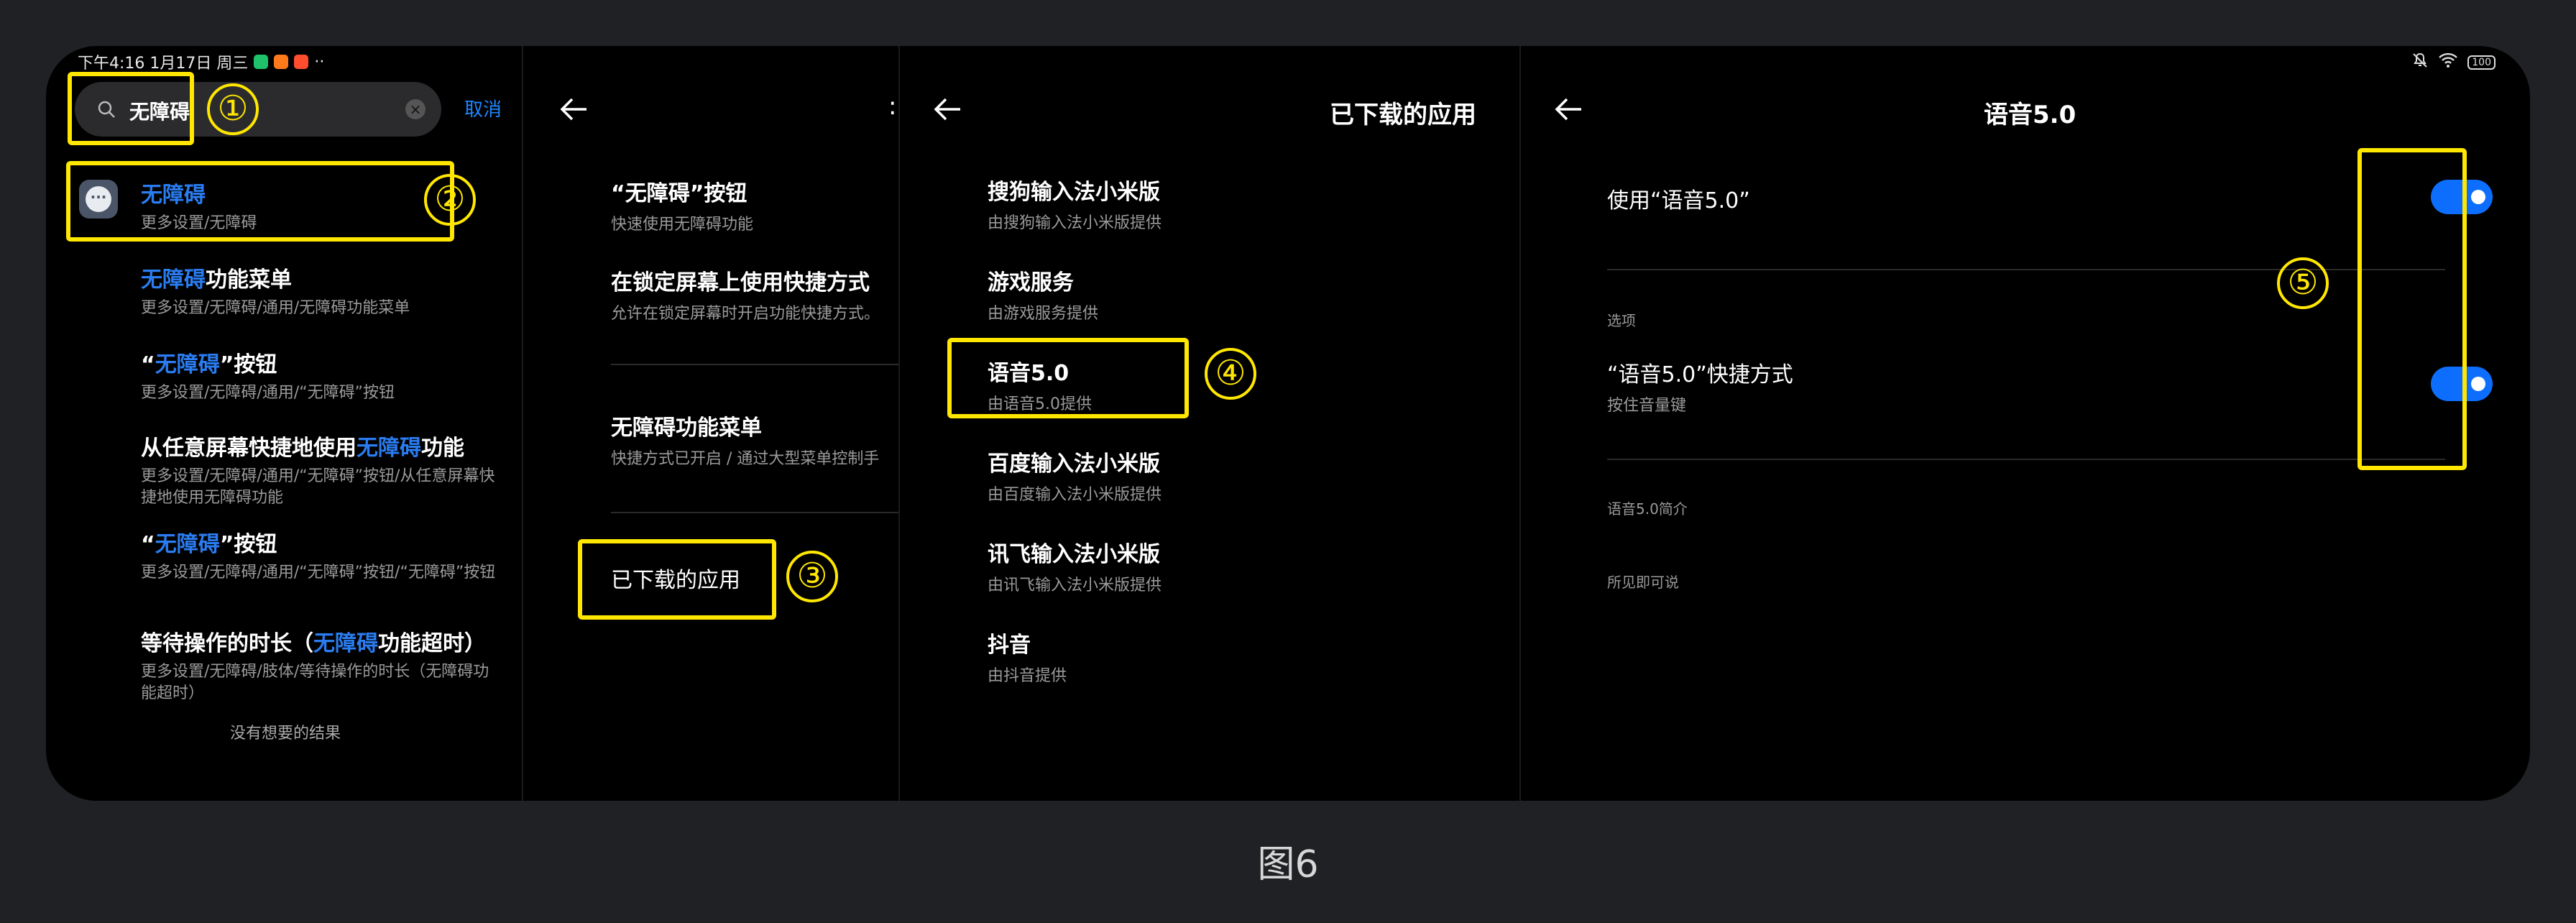 The height and width of the screenshot is (923, 2576). Describe the element at coordinates (233, 109) in the screenshot. I see `step-marker-1: ①` at that location.